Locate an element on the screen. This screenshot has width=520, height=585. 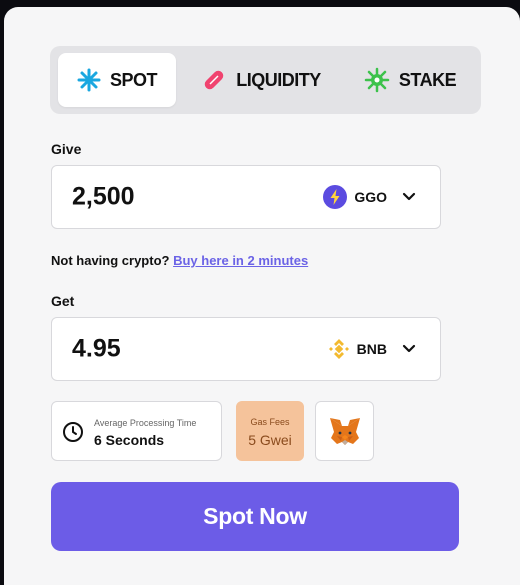
buy-crypto-line: Not having crypto? Buy here in 2 minutes is located at coordinates (179, 260).